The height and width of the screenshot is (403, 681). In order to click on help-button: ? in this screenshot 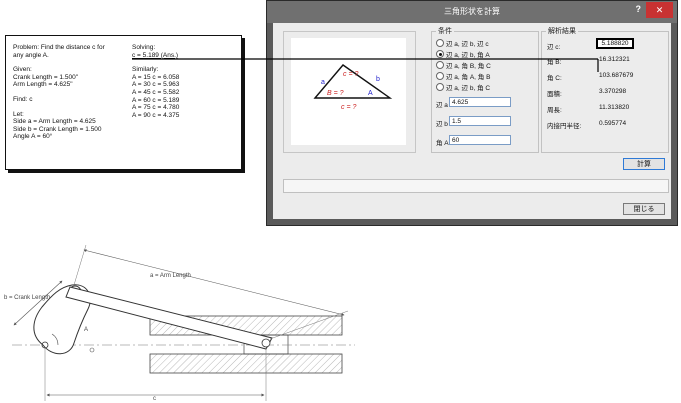, I will do `click(639, 9)`.